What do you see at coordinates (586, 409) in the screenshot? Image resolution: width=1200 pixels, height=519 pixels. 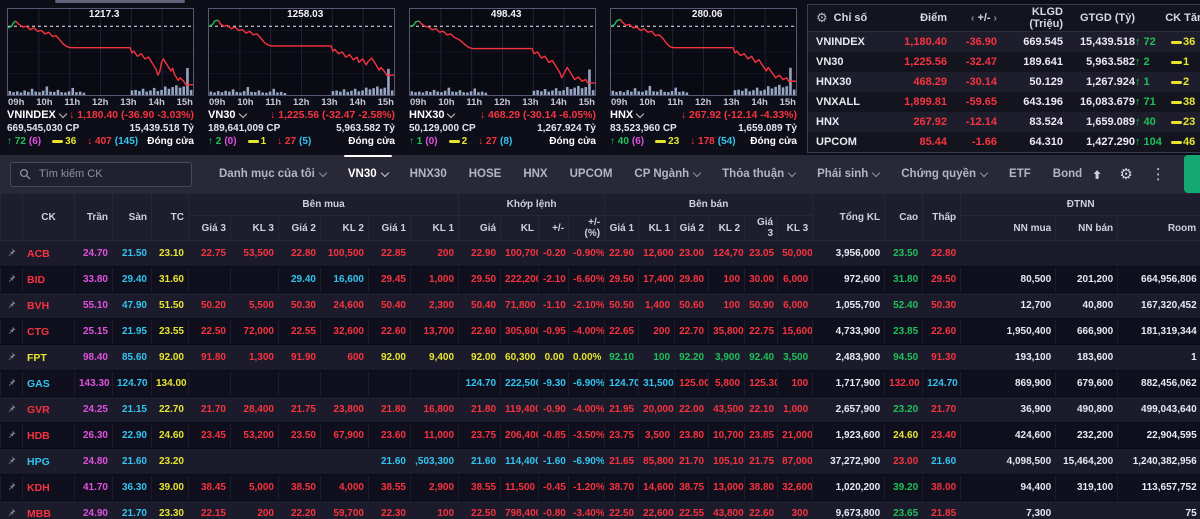 I see `board-cell: -4.00%` at bounding box center [586, 409].